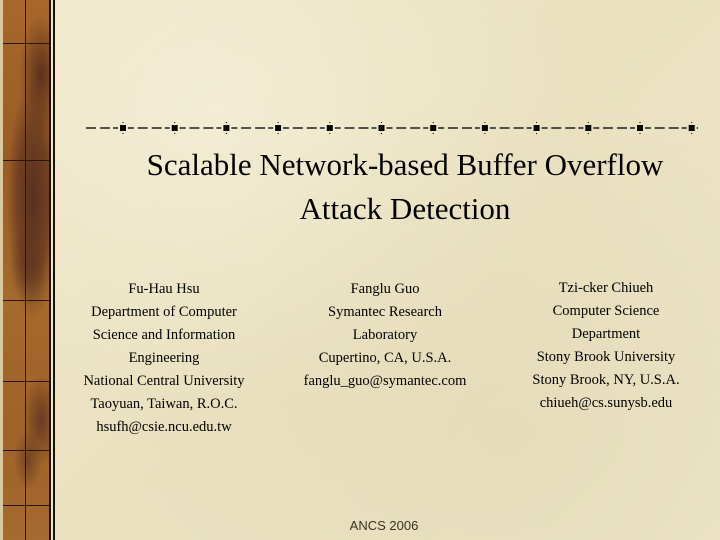 This screenshot has width=720, height=540. I want to click on author-affiliation: Computer Science, so click(606, 311).